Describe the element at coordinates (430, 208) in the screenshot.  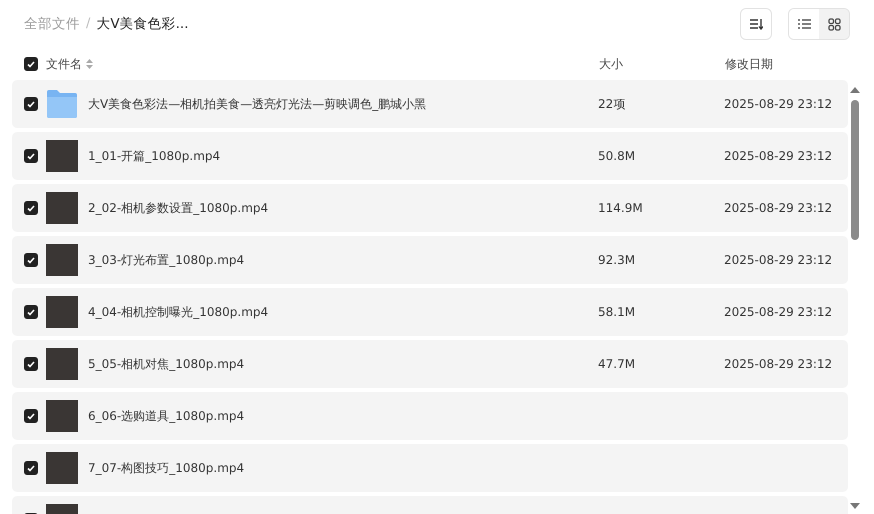
I see `file-row: 2_02-相机参数设置_1080p.mp4 114.9M 2025-08-29 23:12` at that location.